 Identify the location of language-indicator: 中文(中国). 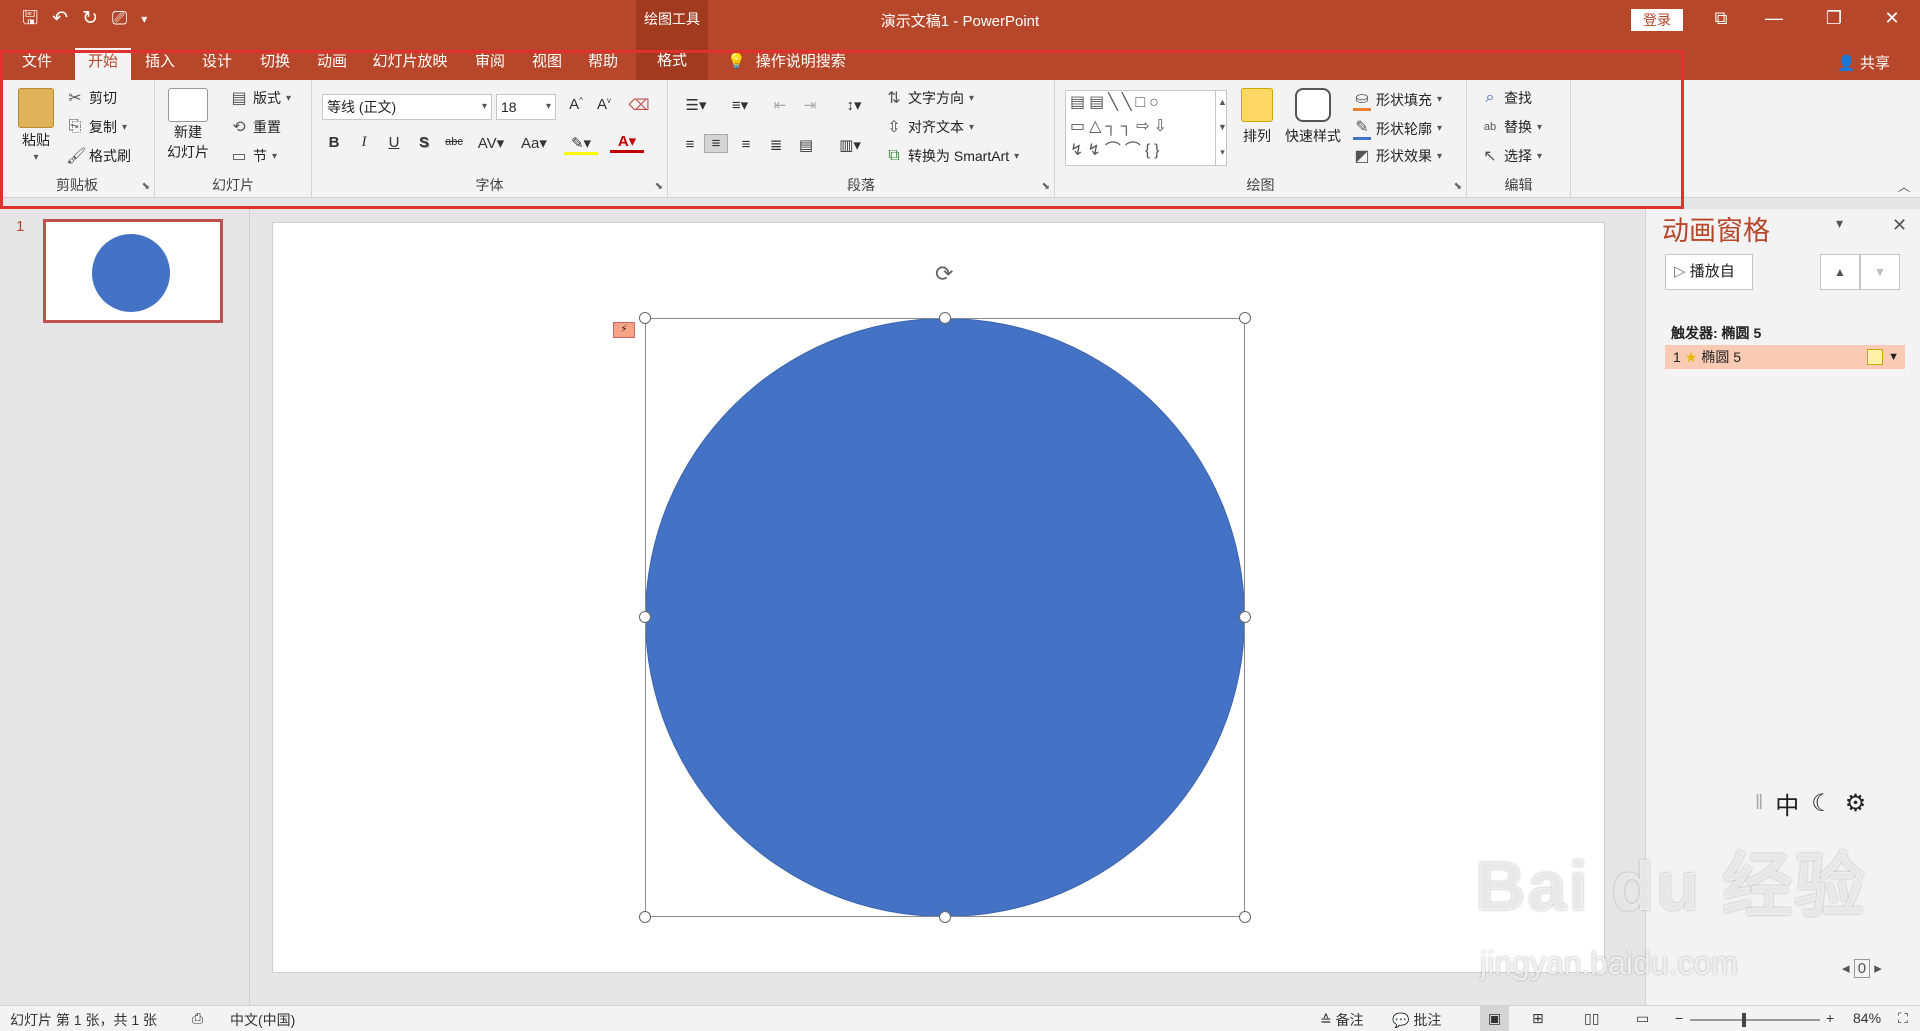
(262, 1020).